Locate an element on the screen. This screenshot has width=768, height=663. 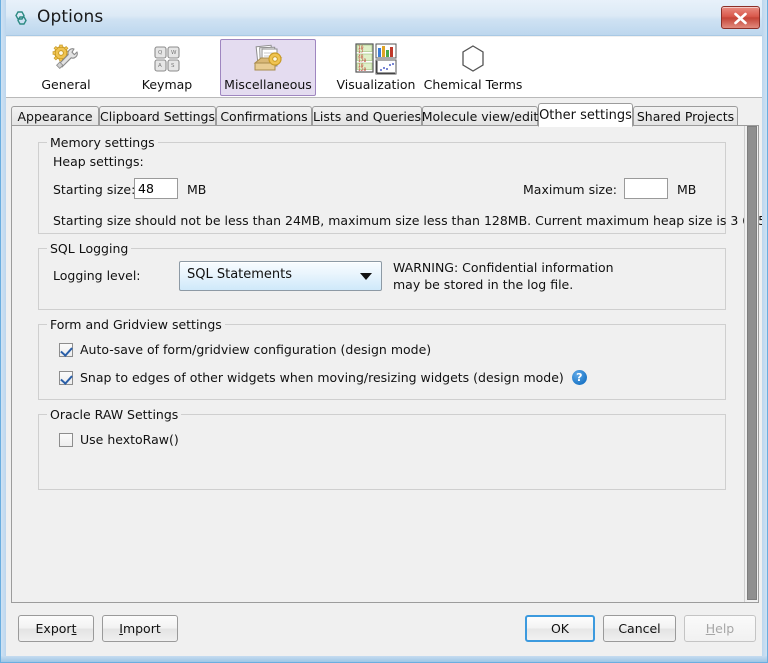
starting-size-label: Starting size: is located at coordinates (94, 189).